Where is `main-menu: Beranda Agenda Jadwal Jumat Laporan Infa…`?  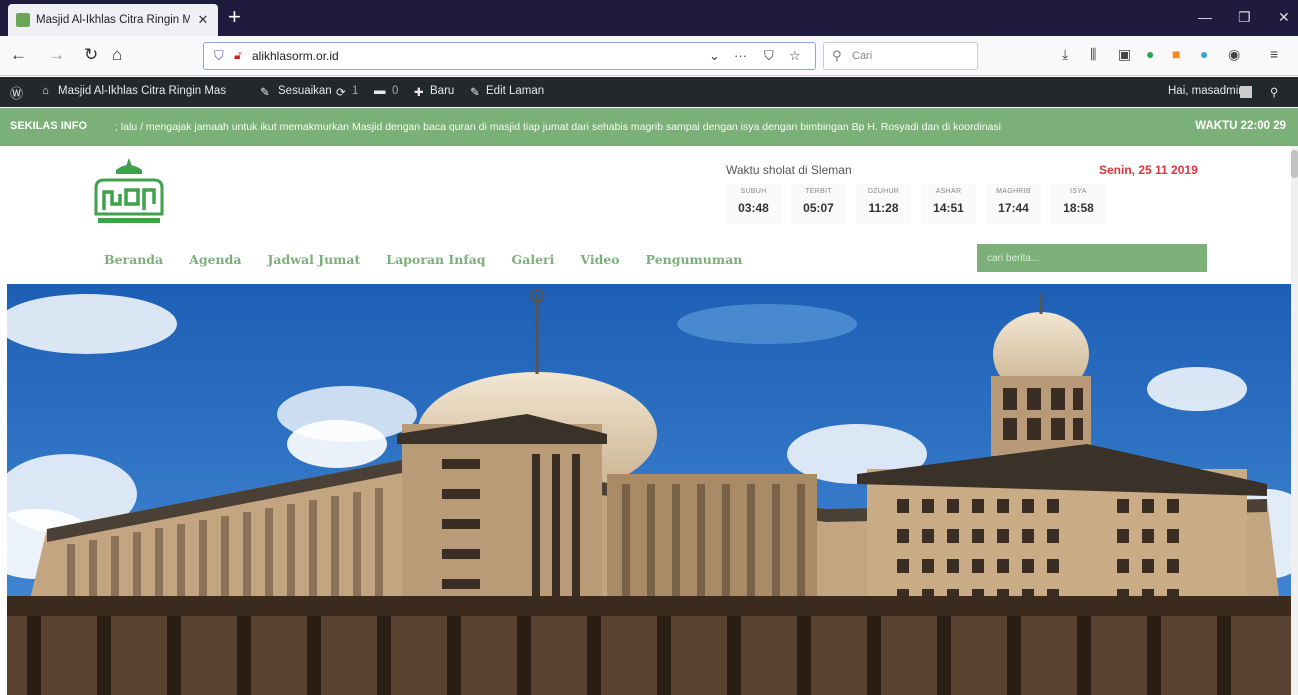 main-menu: Beranda Agenda Jadwal Jumat Laporan Infa… is located at coordinates (436, 259).